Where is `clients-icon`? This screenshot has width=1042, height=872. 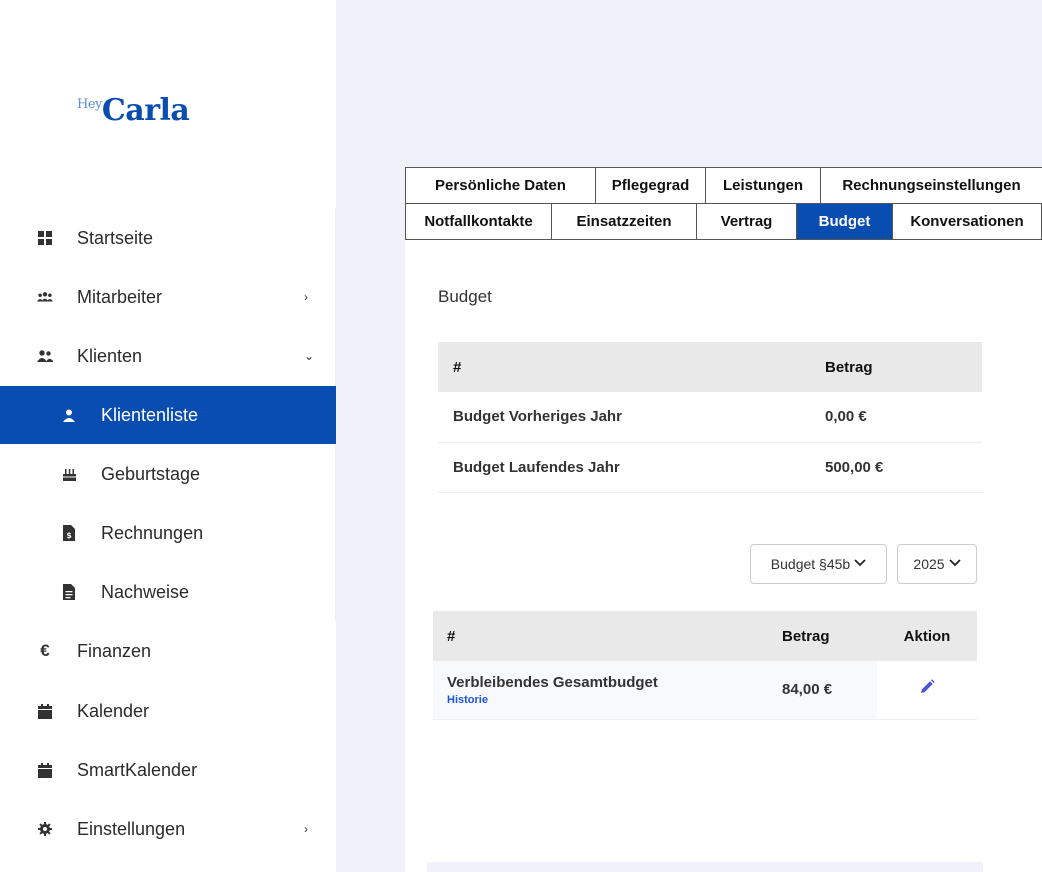 clients-icon is located at coordinates (45, 356).